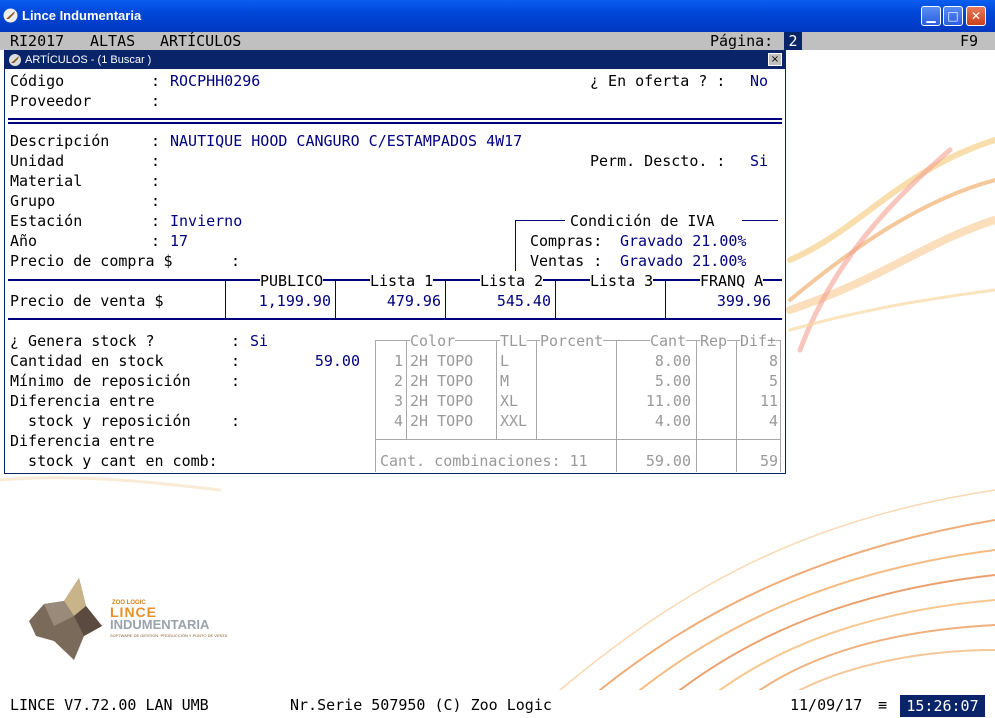 This screenshot has height=718, width=995. What do you see at coordinates (100, 381) in the screenshot?
I see `minimo-reposicion-label: Mínimo de reposición` at bounding box center [100, 381].